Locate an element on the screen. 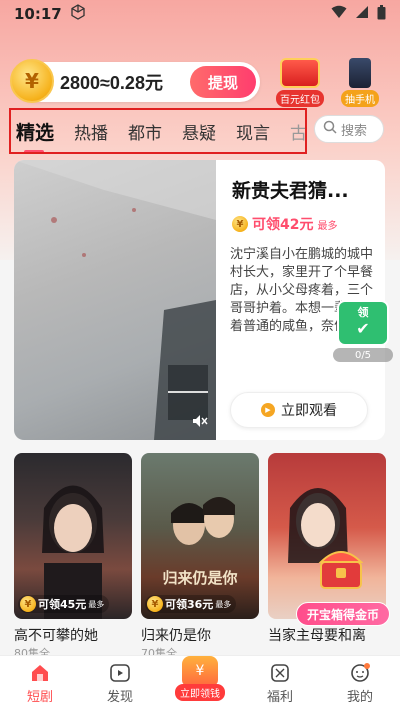 The height and width of the screenshot is (711, 400). tab-hot: 热播 is located at coordinates (91, 131).